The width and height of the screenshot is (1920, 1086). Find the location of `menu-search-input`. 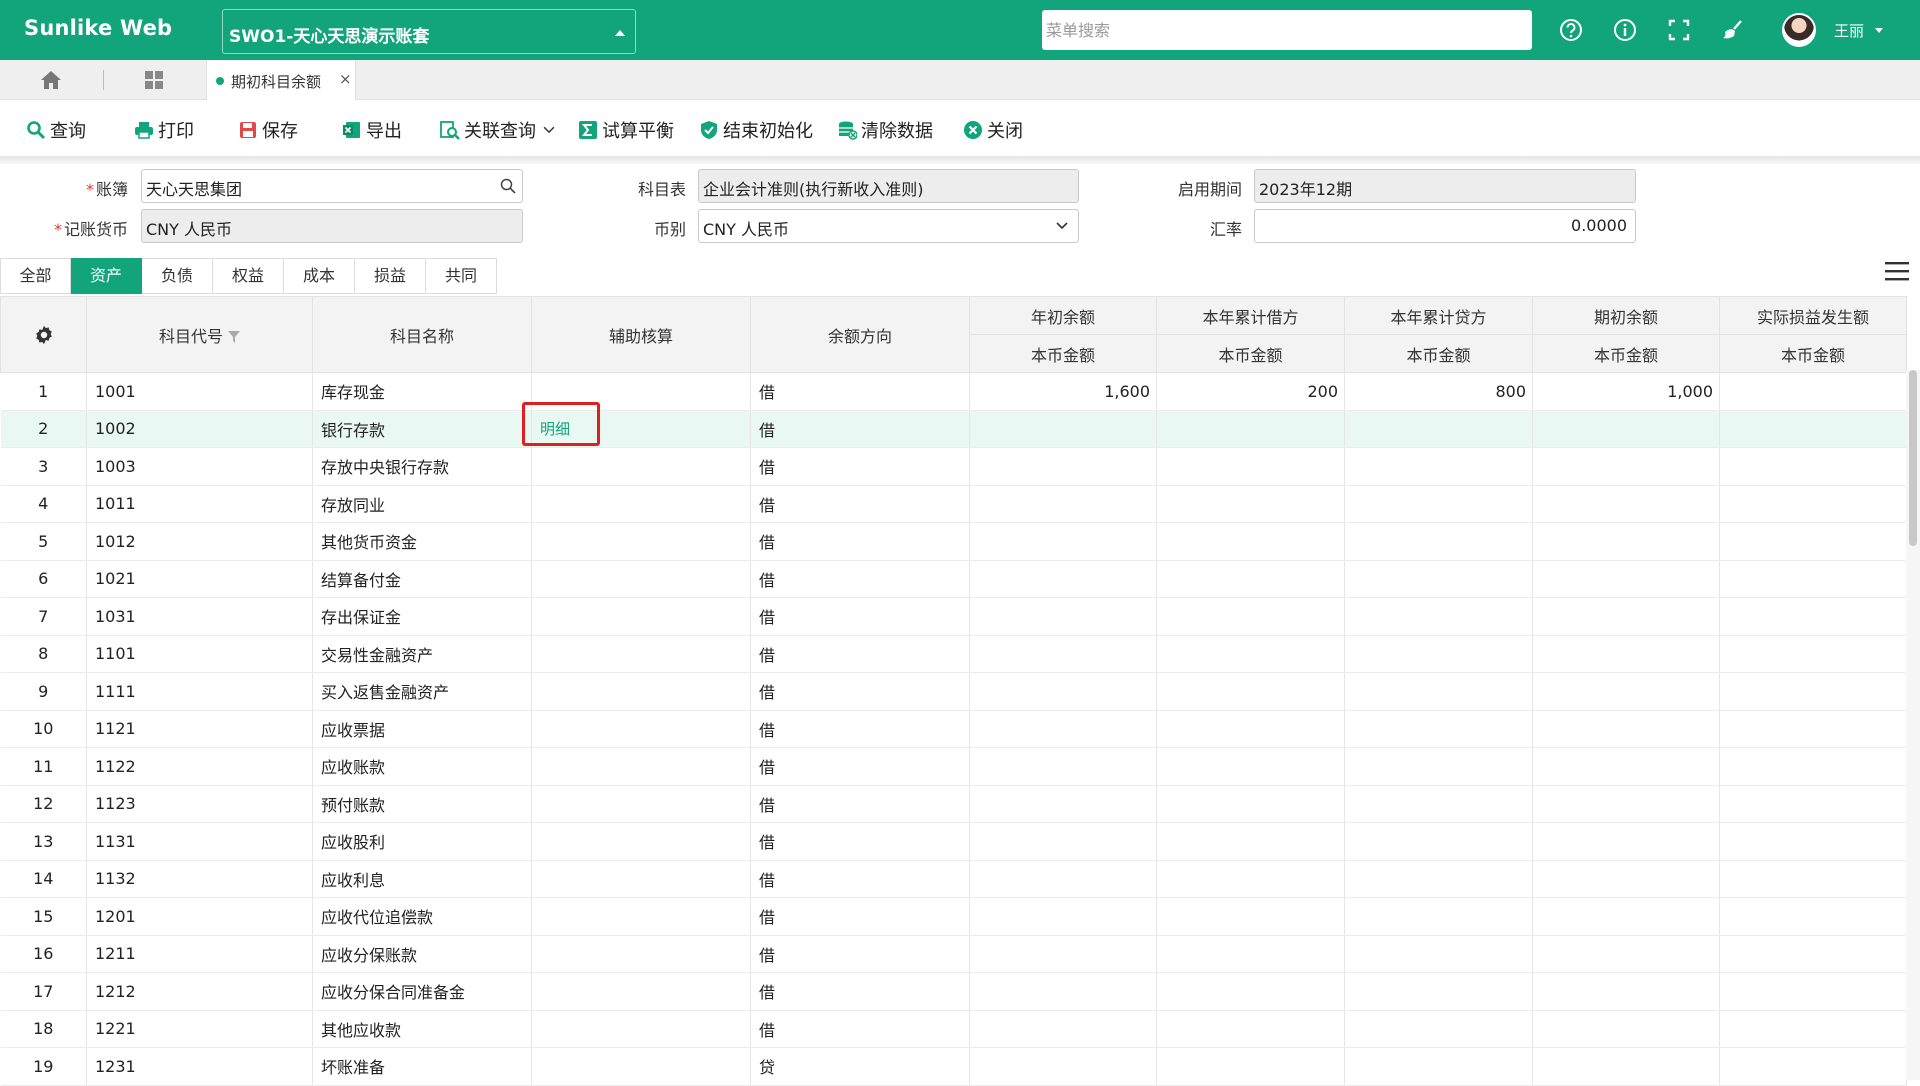

menu-search-input is located at coordinates (1287, 30).